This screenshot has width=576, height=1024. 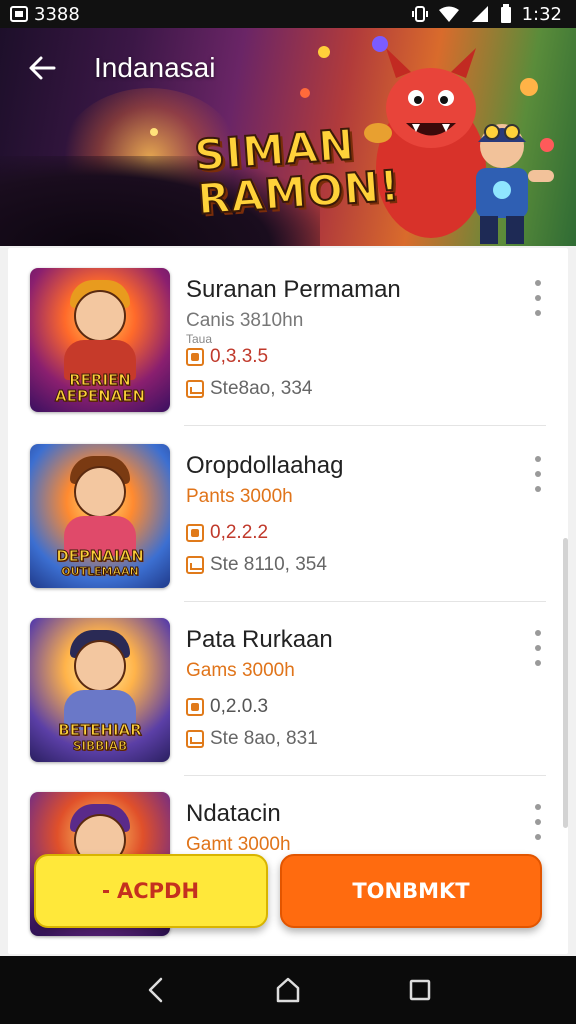 I want to click on status-left-text: 3388, so click(x=57, y=14).